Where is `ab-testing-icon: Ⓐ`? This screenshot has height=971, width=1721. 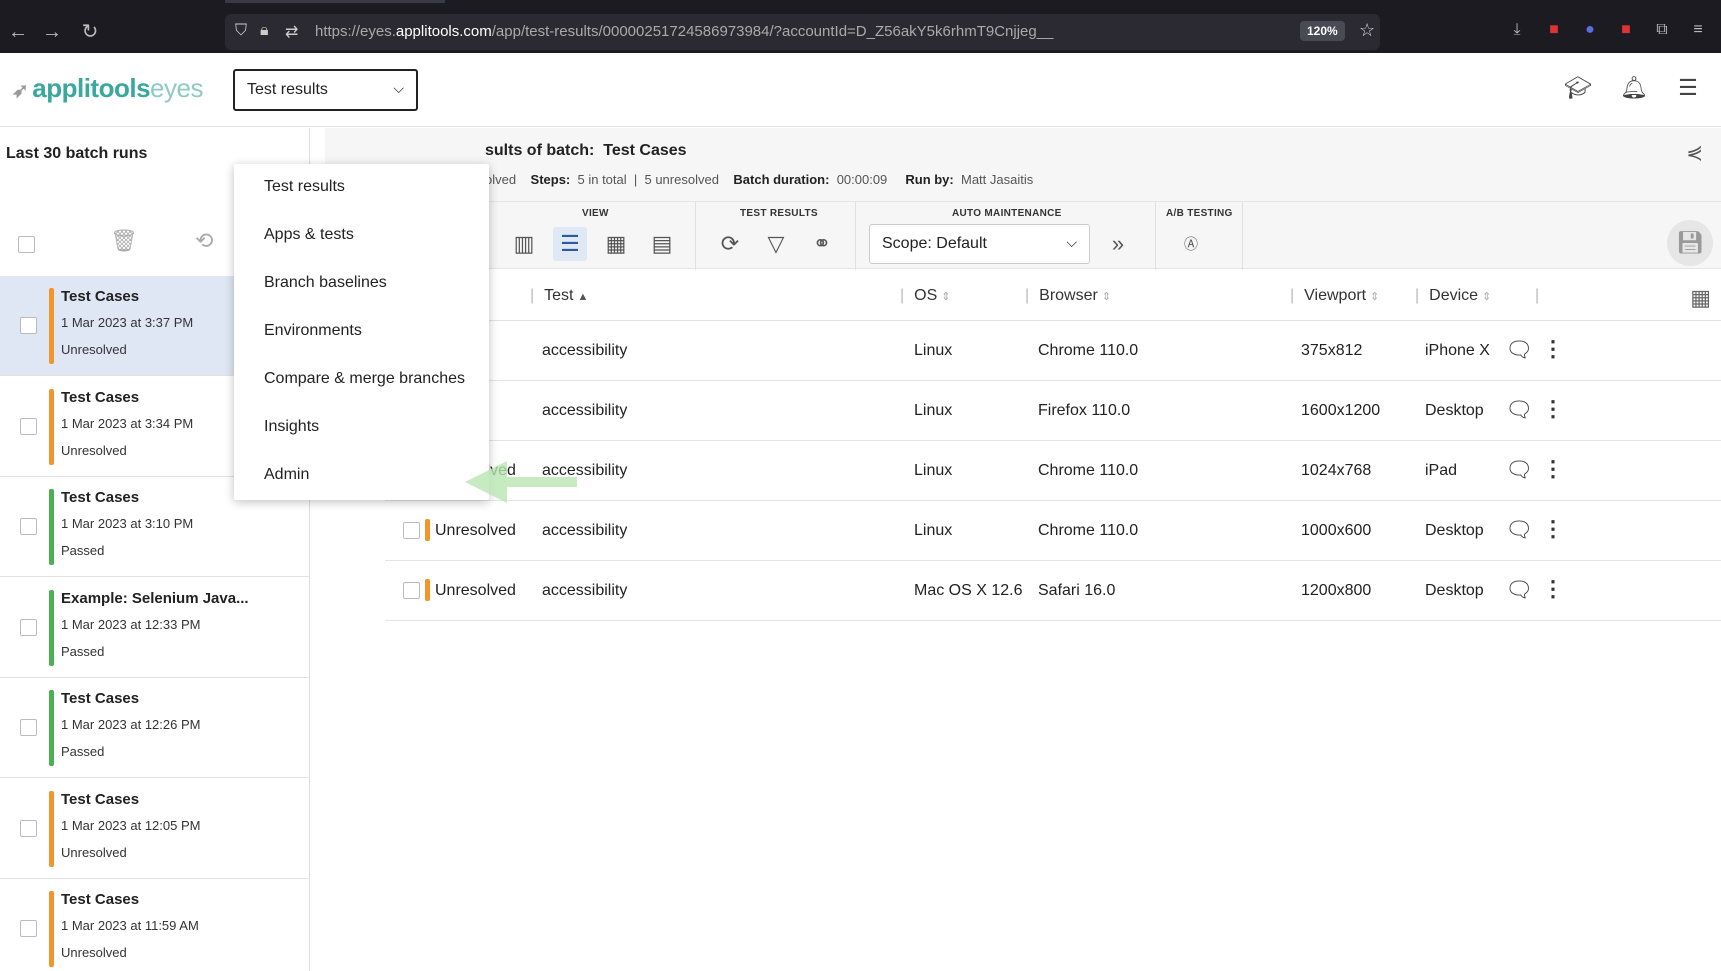 ab-testing-icon: Ⓐ is located at coordinates (1191, 244).